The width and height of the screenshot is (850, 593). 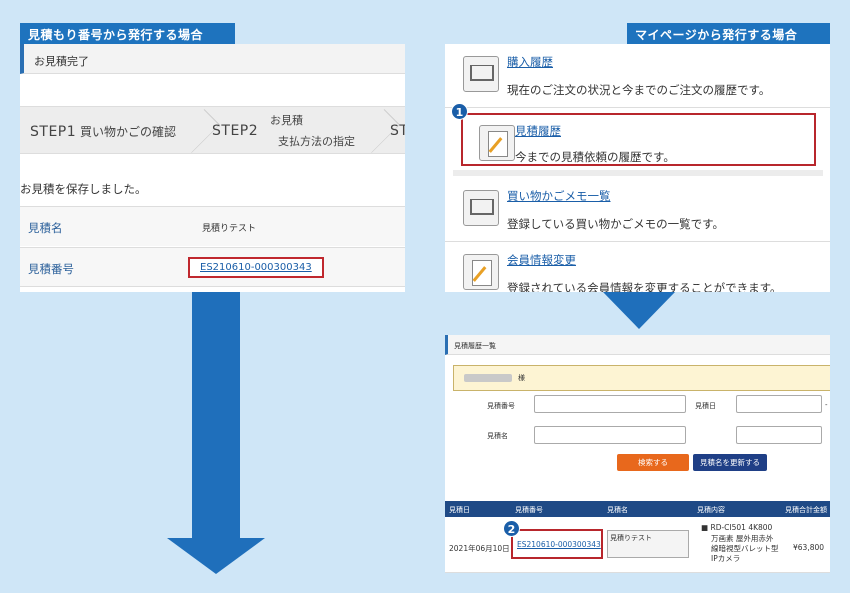 What do you see at coordinates (316, 141) in the screenshot?
I see `step-2-label-bottom: 支払方法の指定` at bounding box center [316, 141].